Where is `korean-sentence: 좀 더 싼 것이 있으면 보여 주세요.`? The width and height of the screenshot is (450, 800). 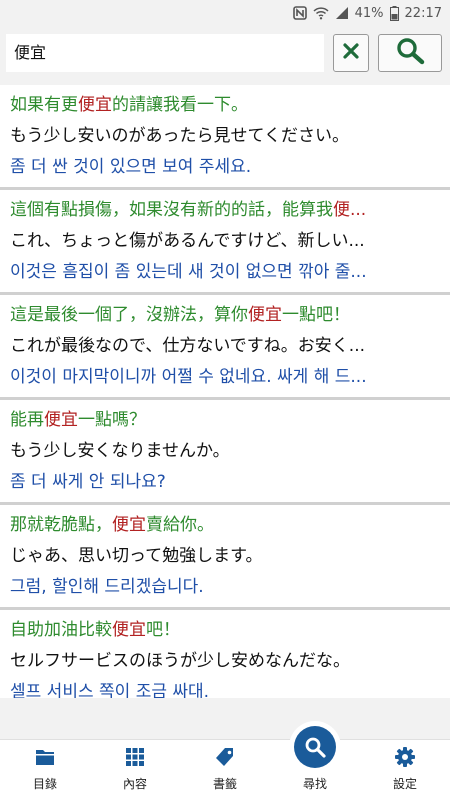 korean-sentence: 좀 더 싼 것이 있으면 보여 주세요. is located at coordinates (131, 167).